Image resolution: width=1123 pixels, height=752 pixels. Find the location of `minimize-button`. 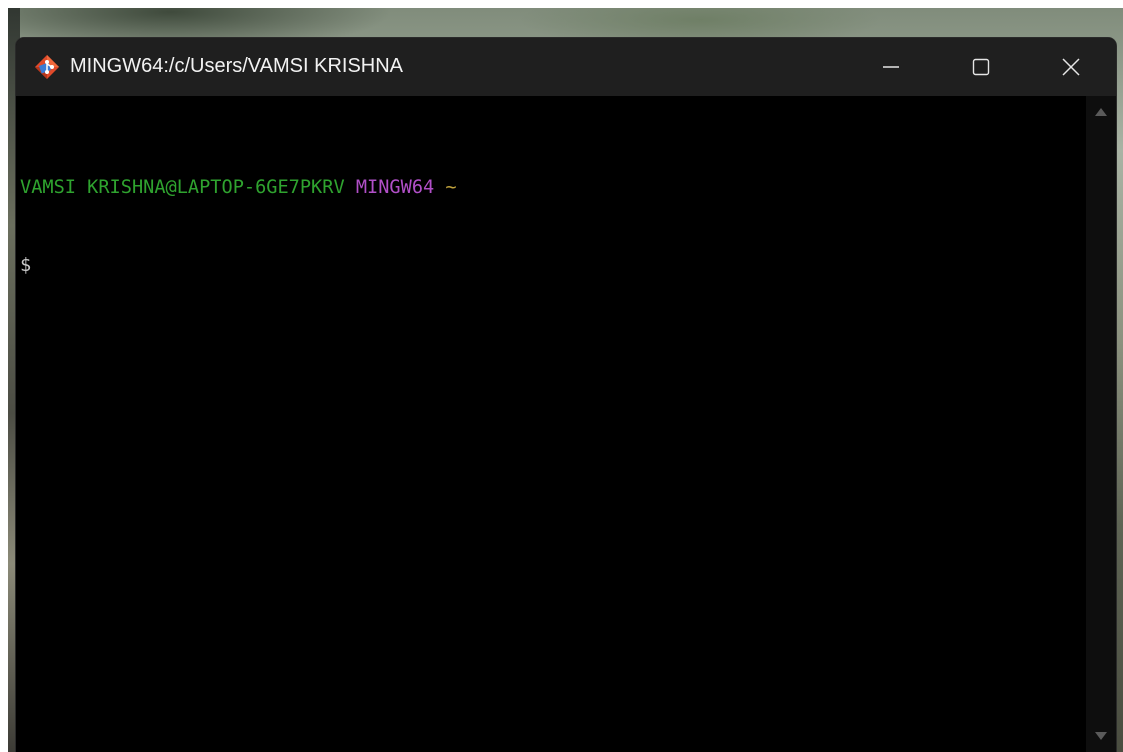

minimize-button is located at coordinates (891, 67).